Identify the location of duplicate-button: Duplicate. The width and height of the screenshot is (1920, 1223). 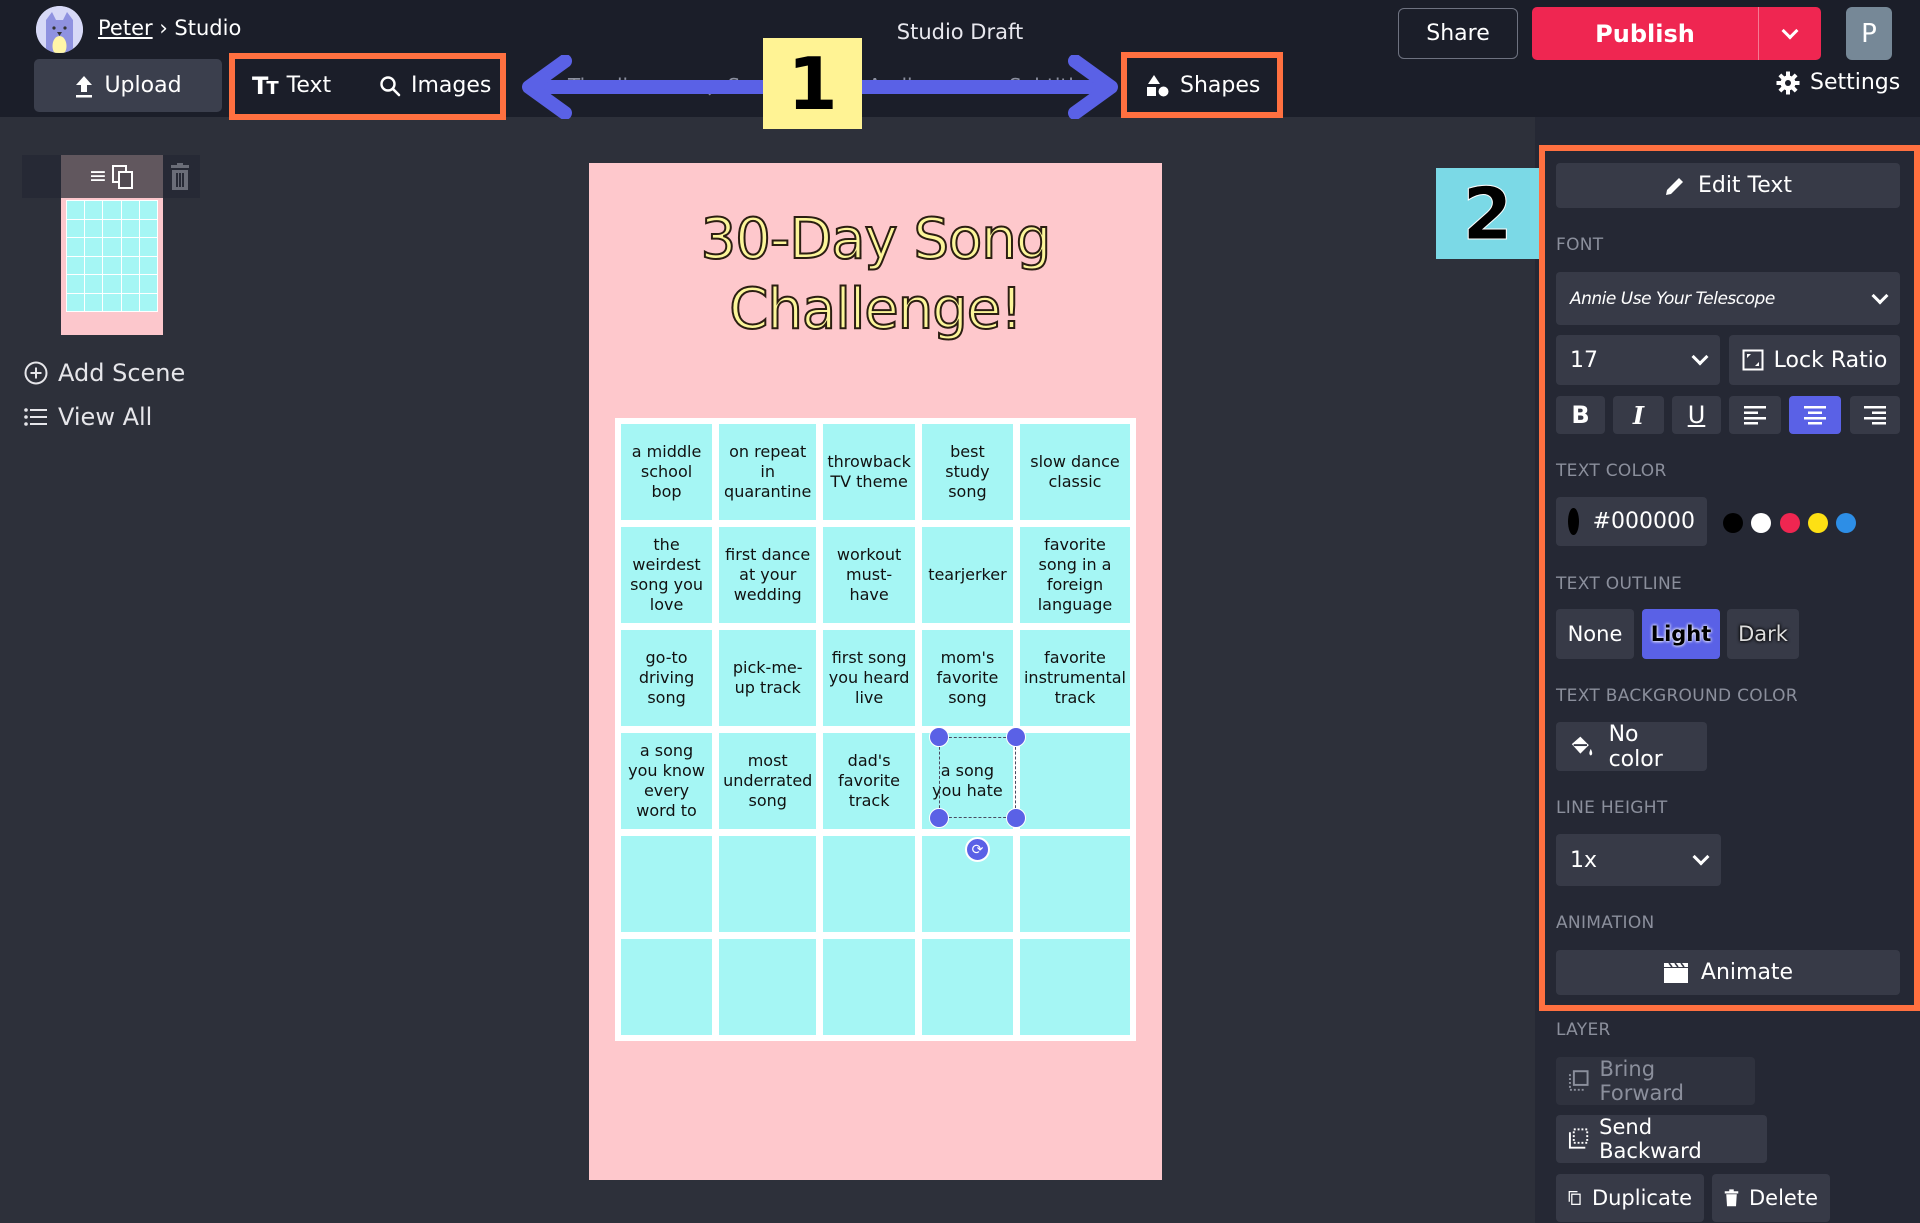
(1630, 1198).